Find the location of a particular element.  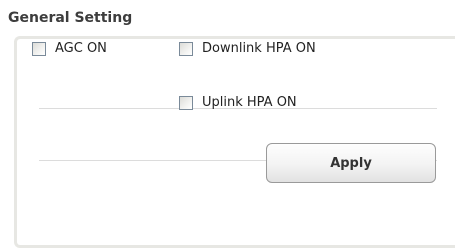

downlink-hpa-on-option: Downlink HPA ON is located at coordinates (247, 48).